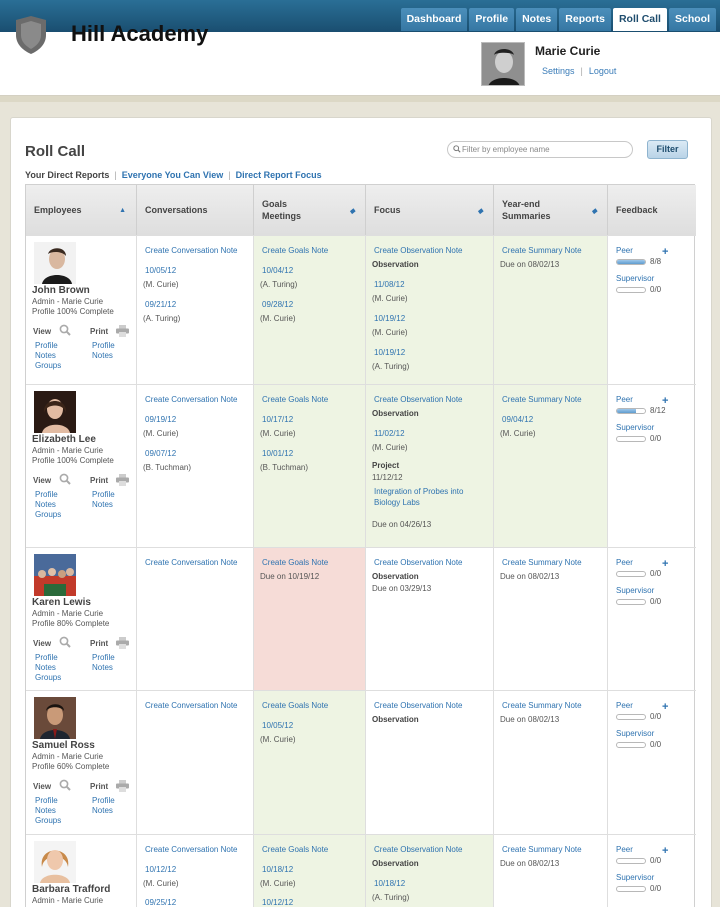 The width and height of the screenshot is (720, 907). What do you see at coordinates (551, 210) in the screenshot?
I see `header-summaries: Year-end Summaries ◆` at bounding box center [551, 210].